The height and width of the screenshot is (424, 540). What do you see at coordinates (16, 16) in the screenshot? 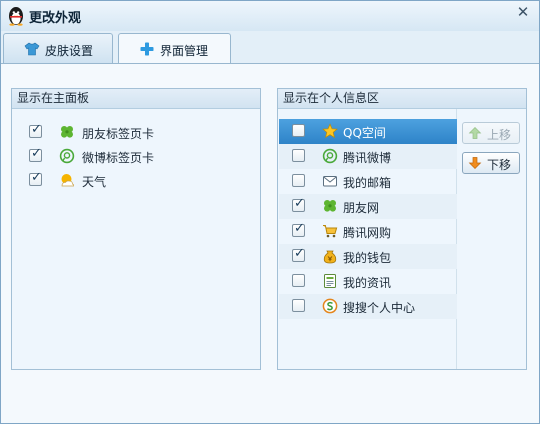
I see `qq-penguin-icon` at bounding box center [16, 16].